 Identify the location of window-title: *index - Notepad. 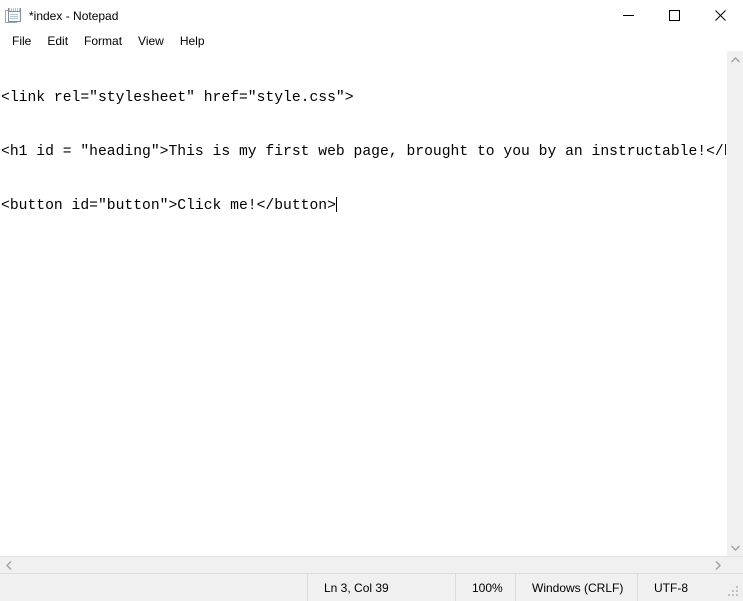
(74, 15).